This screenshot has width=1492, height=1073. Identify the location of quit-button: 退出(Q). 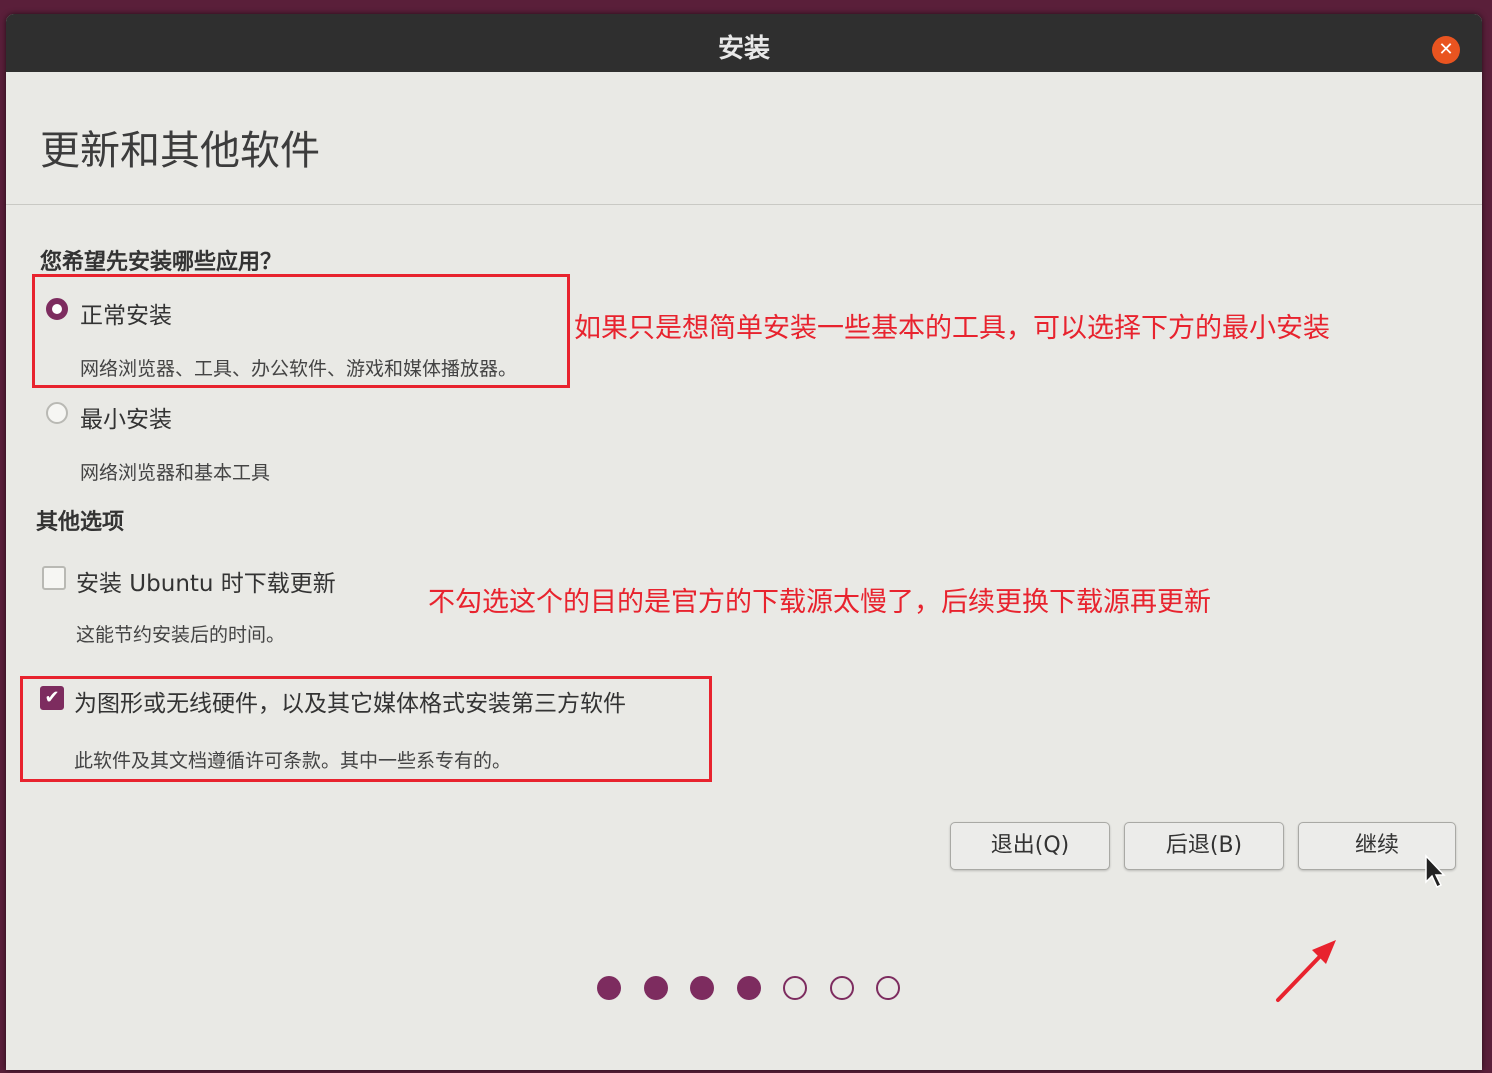
(1030, 846).